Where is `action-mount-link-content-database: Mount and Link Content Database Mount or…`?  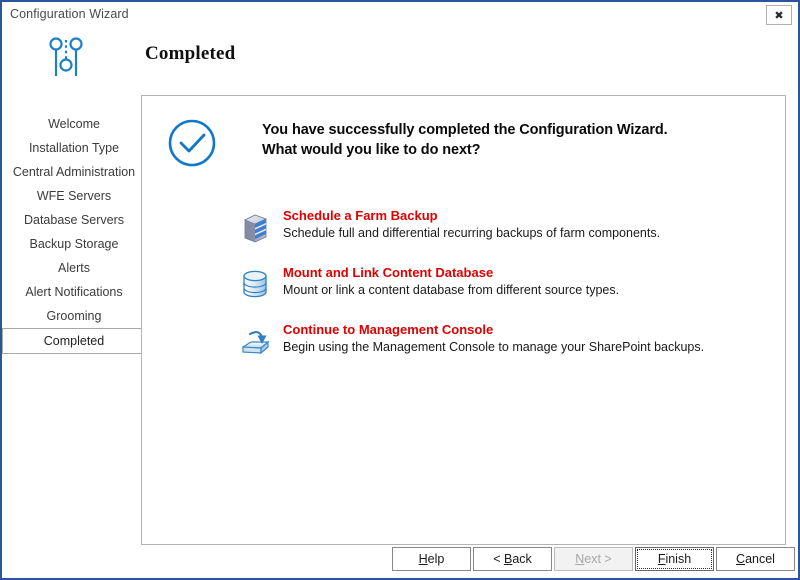
action-mount-link-content-database: Mount and Link Content Database Mount or… is located at coordinates (499, 293).